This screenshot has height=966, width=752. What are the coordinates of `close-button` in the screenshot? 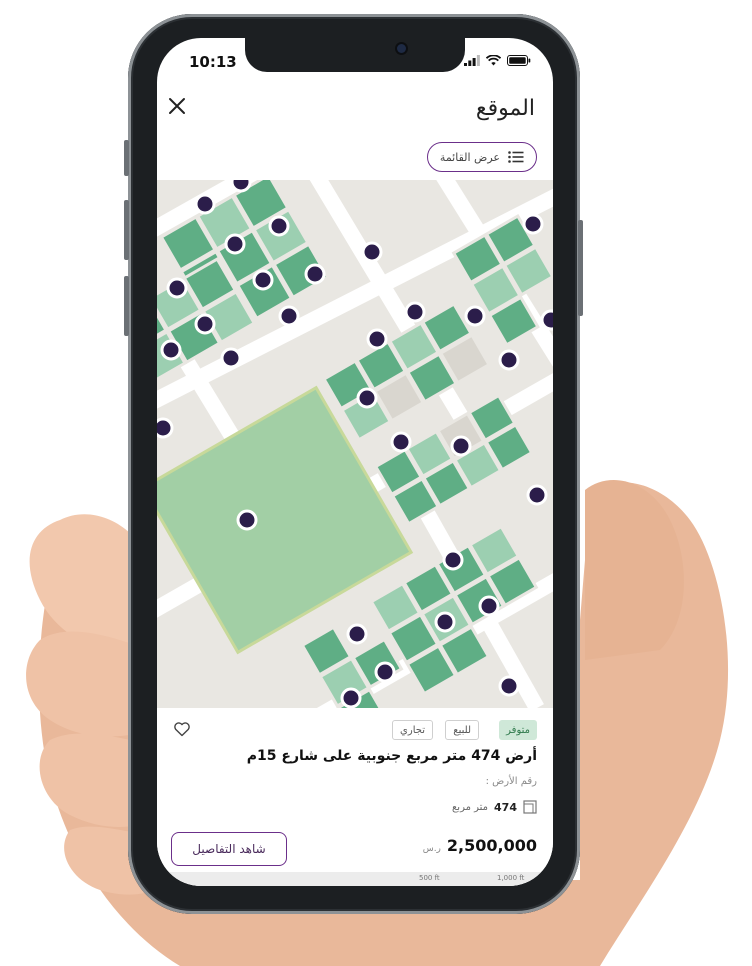 It's located at (177, 106).